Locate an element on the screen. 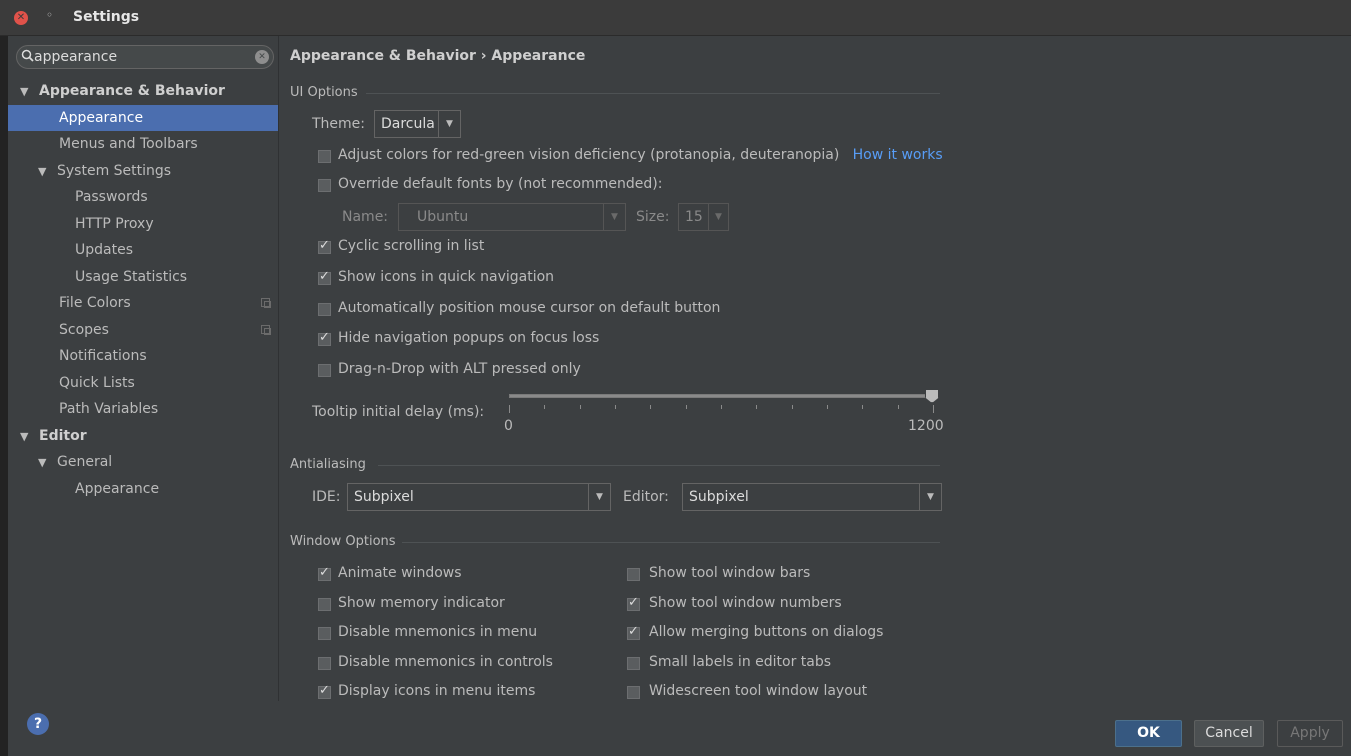 Image resolution: width=1351 pixels, height=756 pixels. apply-button: Apply is located at coordinates (1310, 733).